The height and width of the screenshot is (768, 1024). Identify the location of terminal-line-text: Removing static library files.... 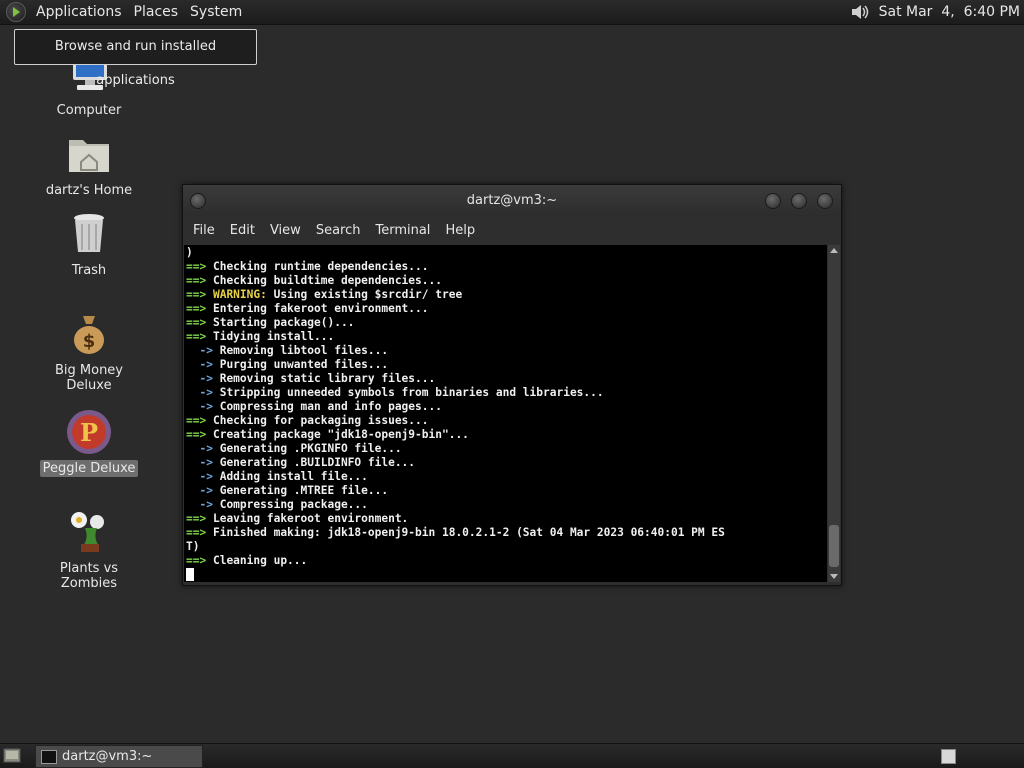
(327, 378).